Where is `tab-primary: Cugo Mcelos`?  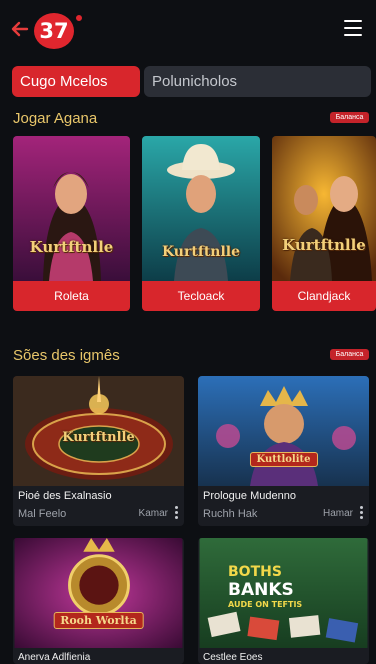
tab-primary: Cugo Mcelos is located at coordinates (76, 81).